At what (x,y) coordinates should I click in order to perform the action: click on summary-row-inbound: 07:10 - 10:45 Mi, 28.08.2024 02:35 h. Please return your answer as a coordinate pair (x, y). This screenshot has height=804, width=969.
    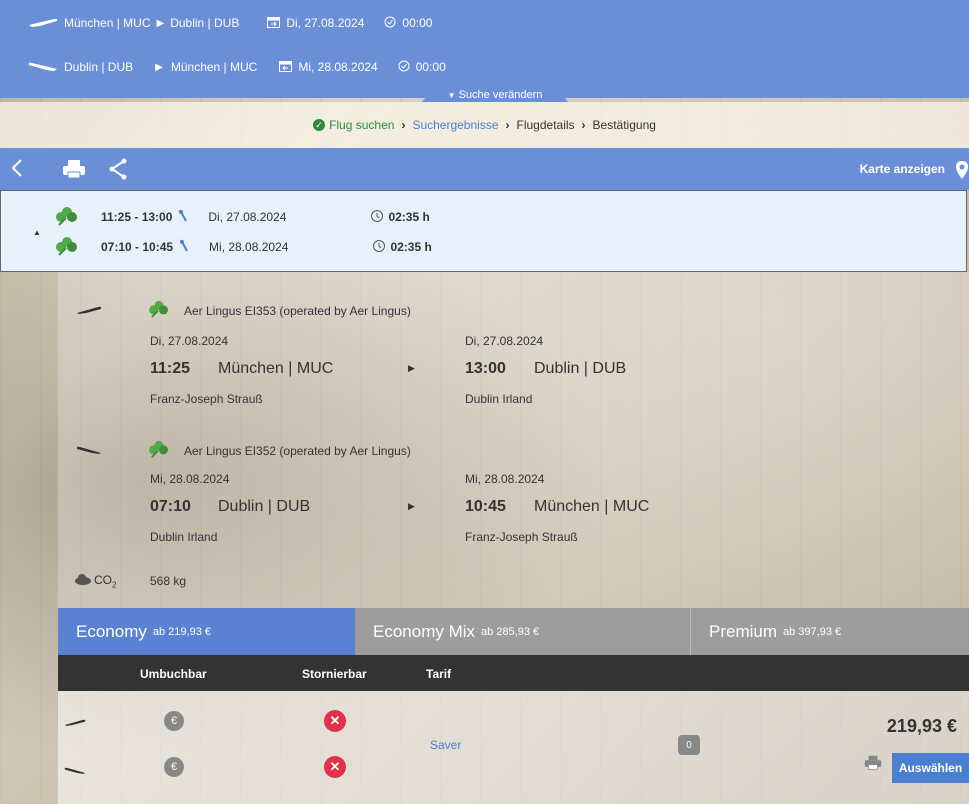
    Looking at the image, I should click on (216, 247).